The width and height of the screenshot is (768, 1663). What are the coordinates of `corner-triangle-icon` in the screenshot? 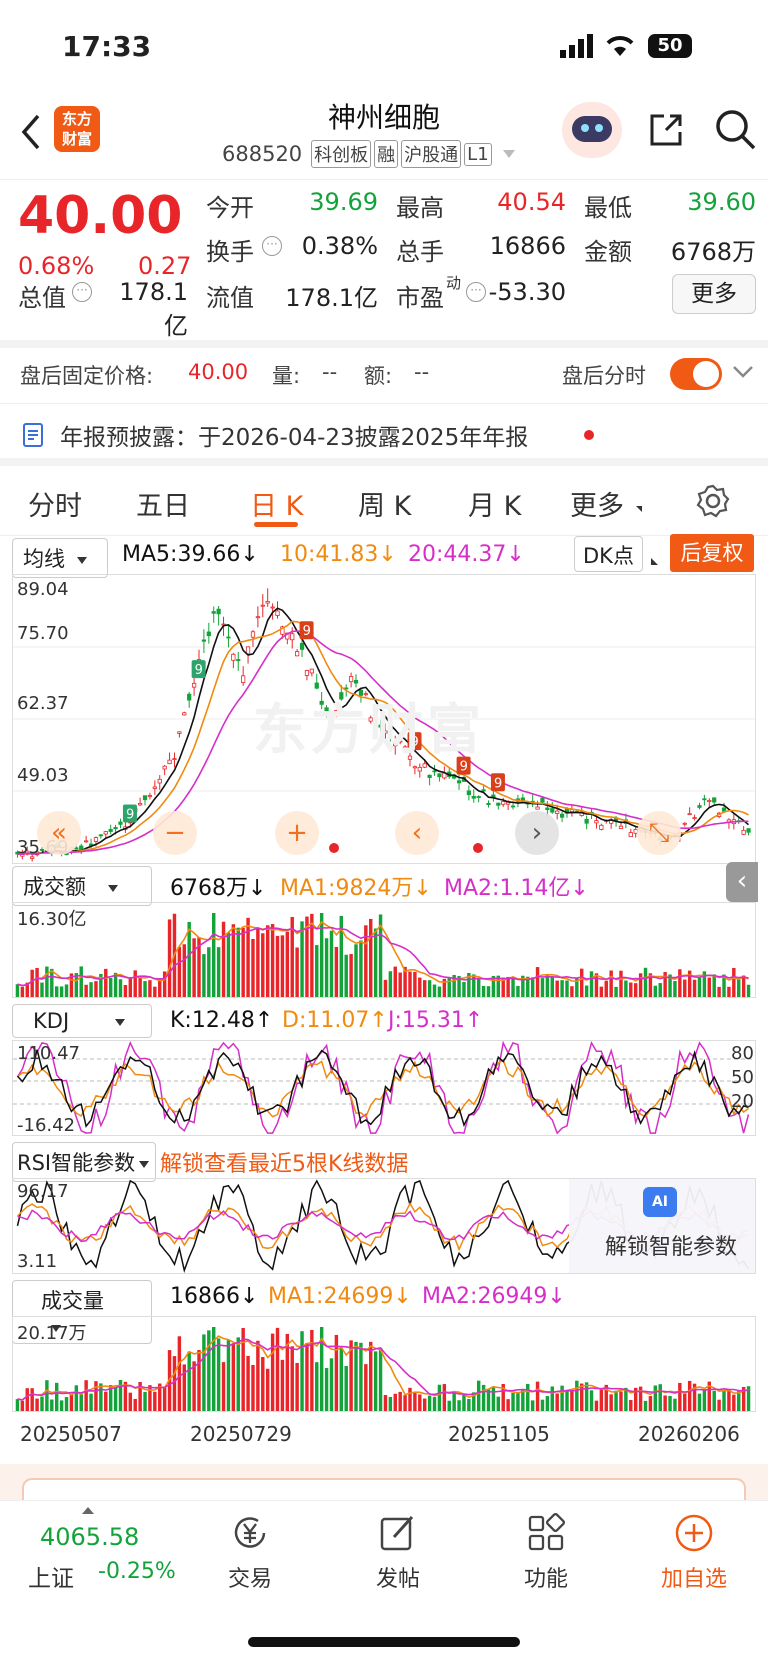 It's located at (639, 509).